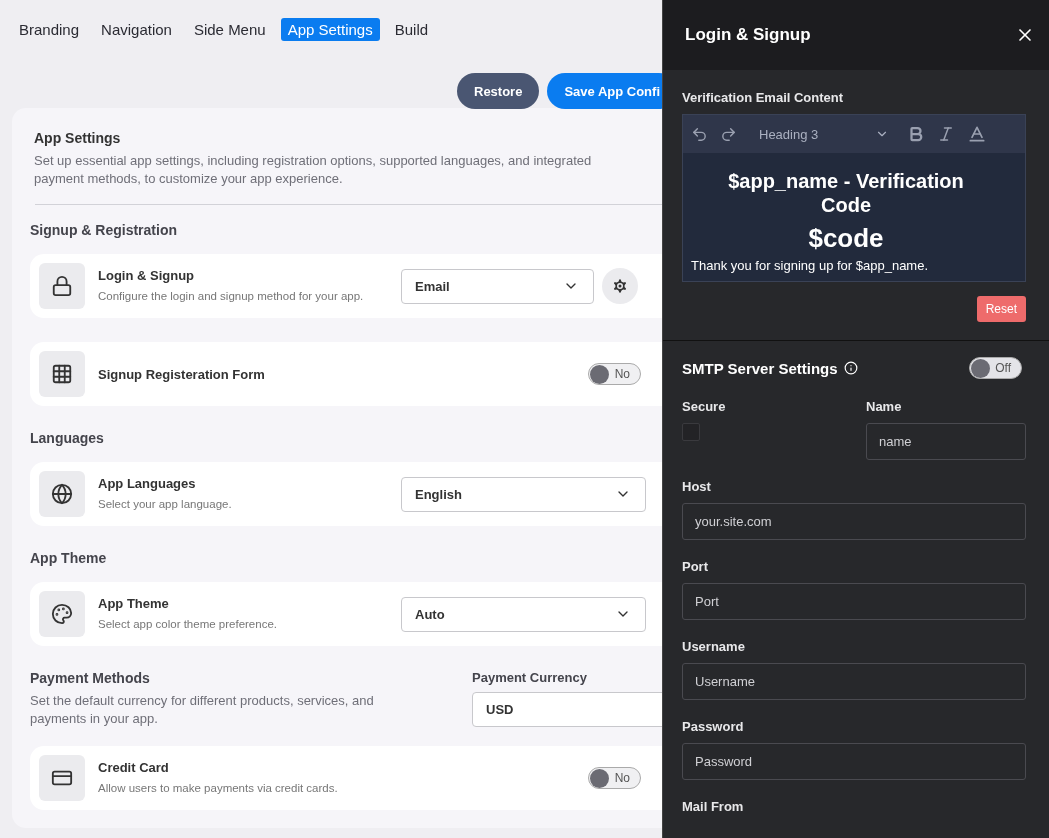  What do you see at coordinates (523, 494) in the screenshot?
I see `select-field: English` at bounding box center [523, 494].